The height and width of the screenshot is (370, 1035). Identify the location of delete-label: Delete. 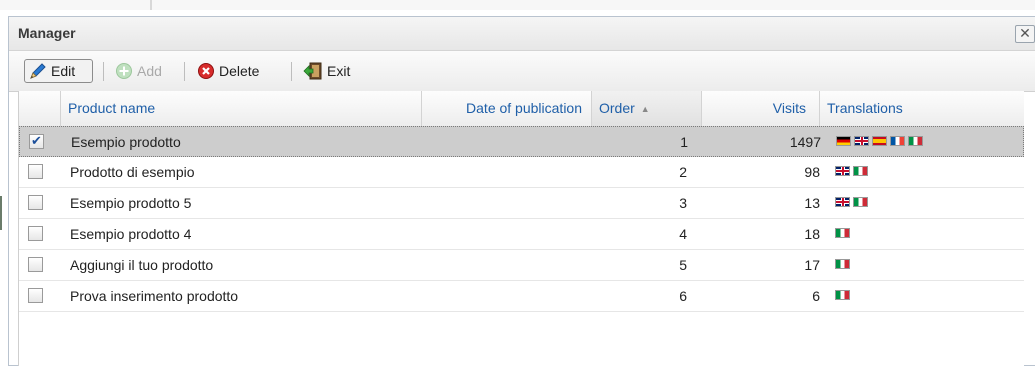
(239, 71).